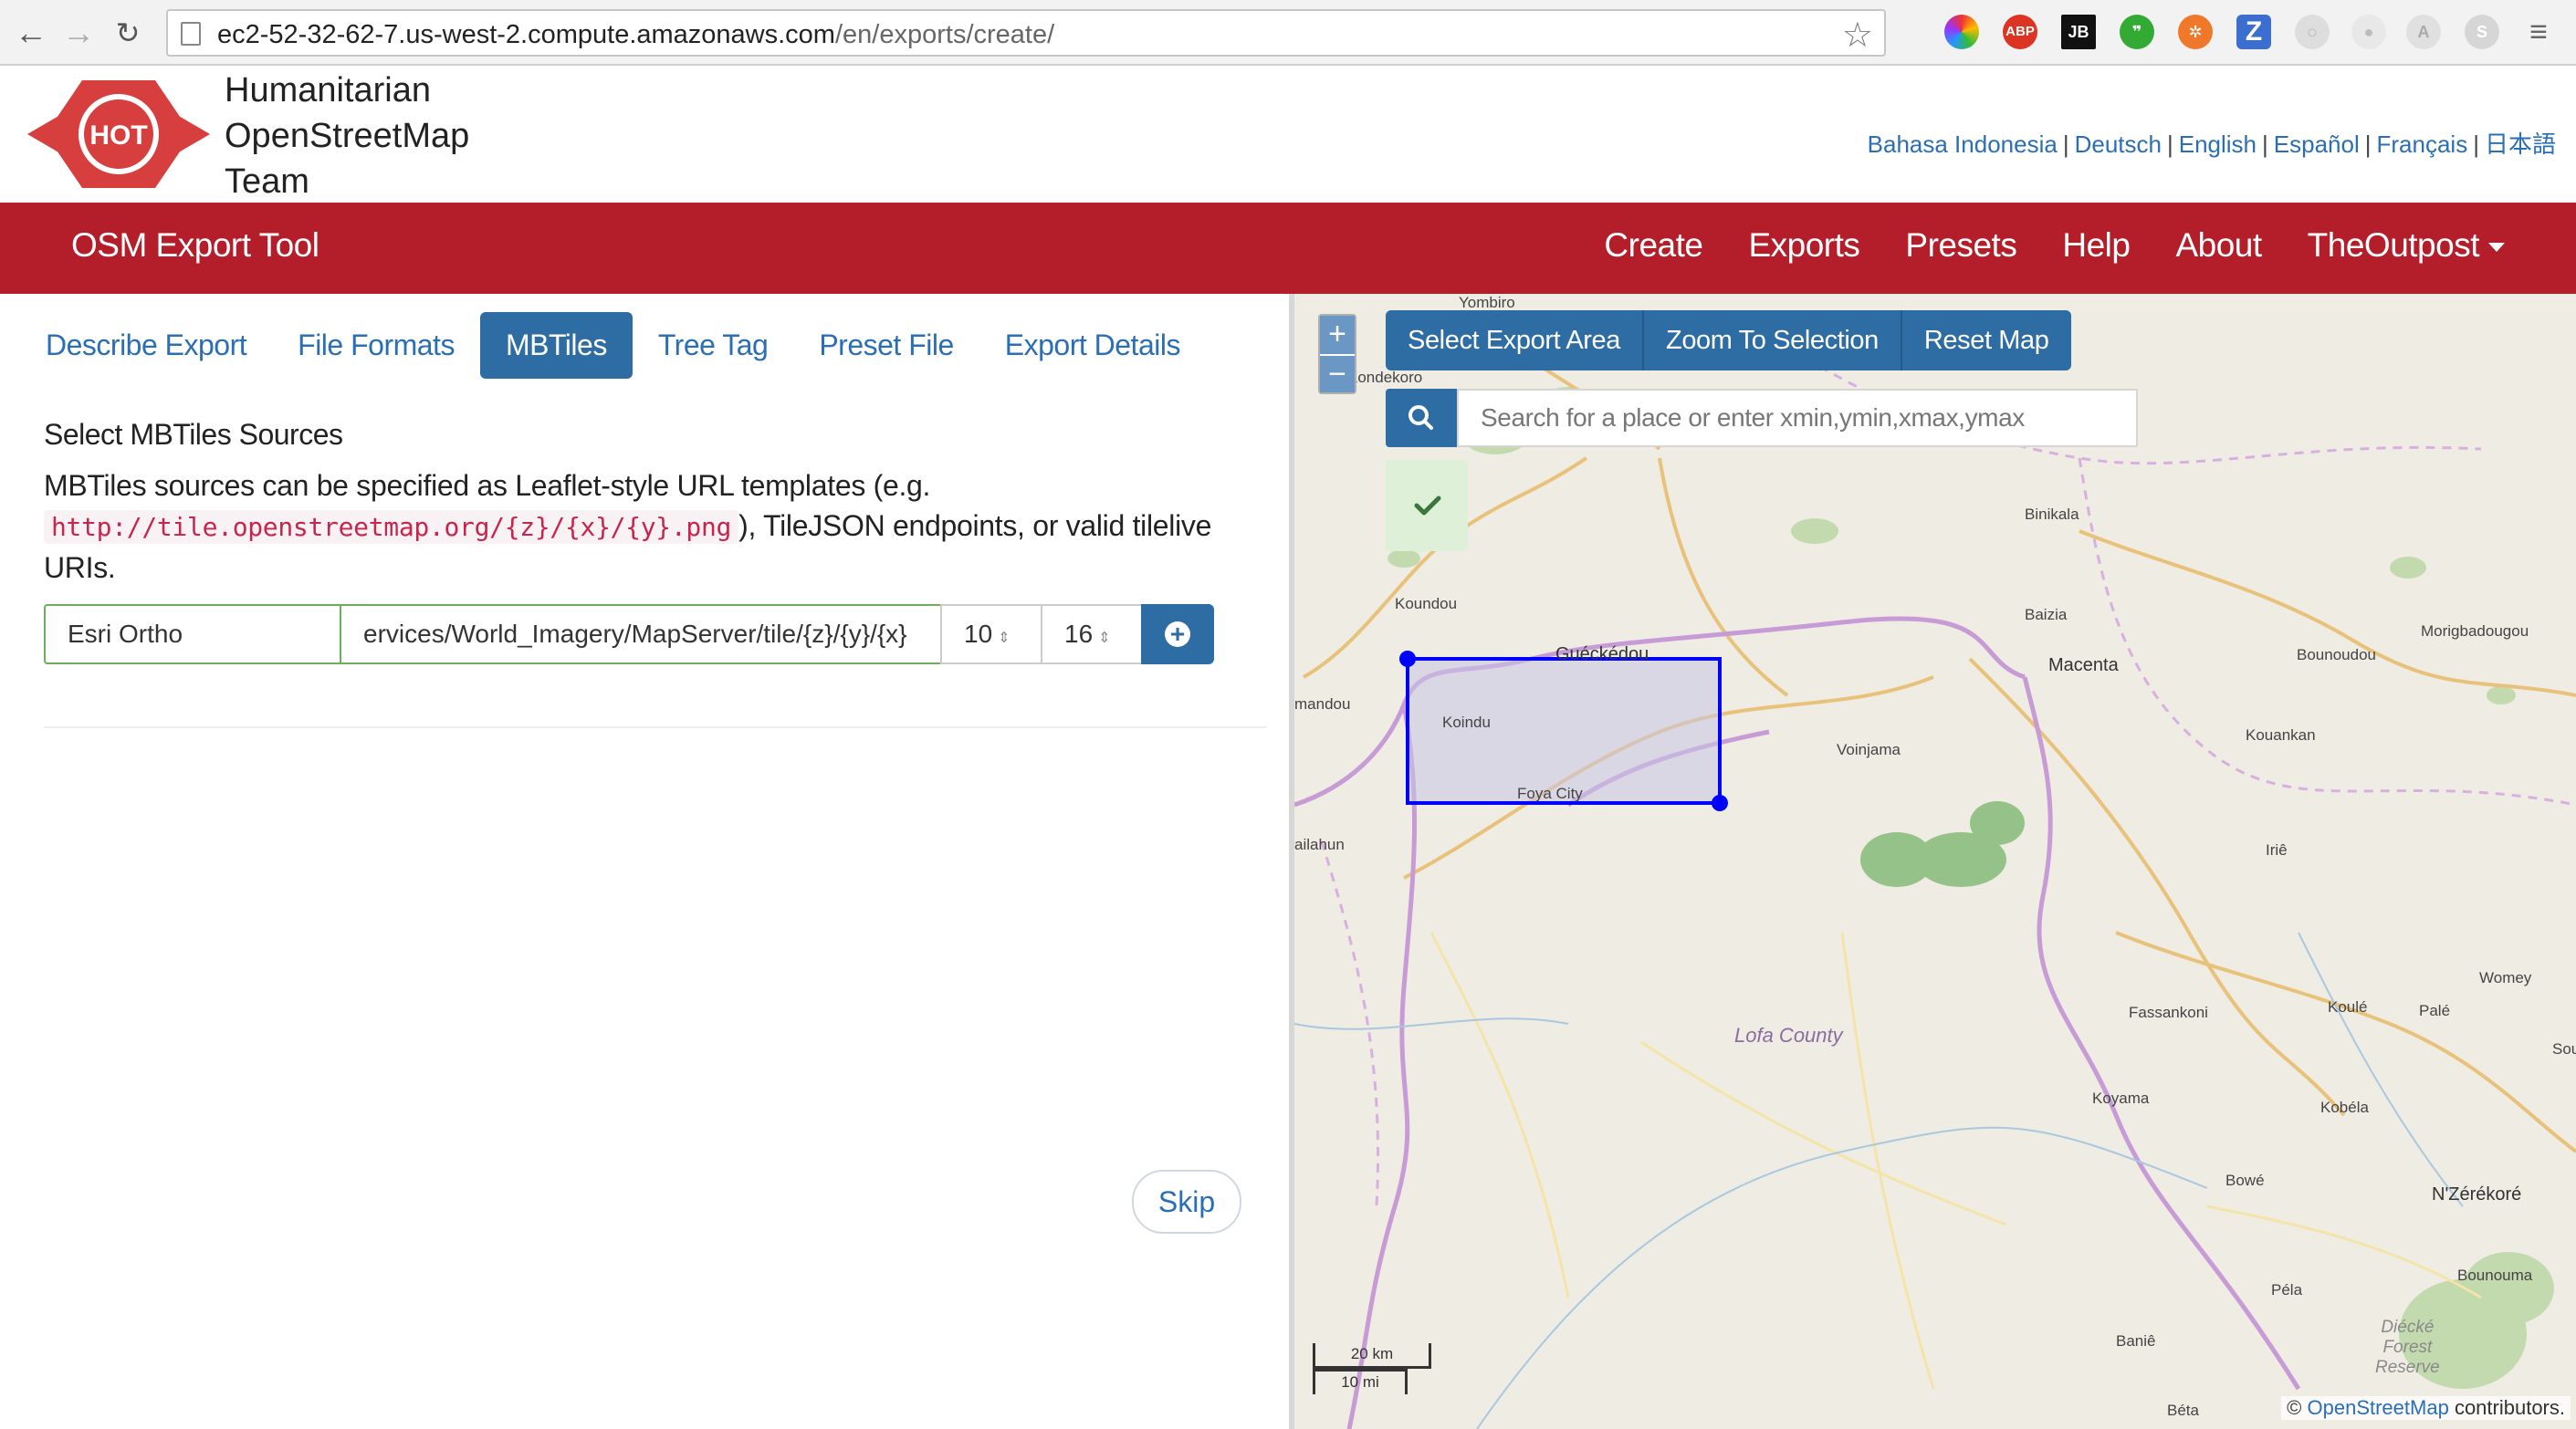  I want to click on tab-tree-tag: Tree Tag, so click(713, 345).